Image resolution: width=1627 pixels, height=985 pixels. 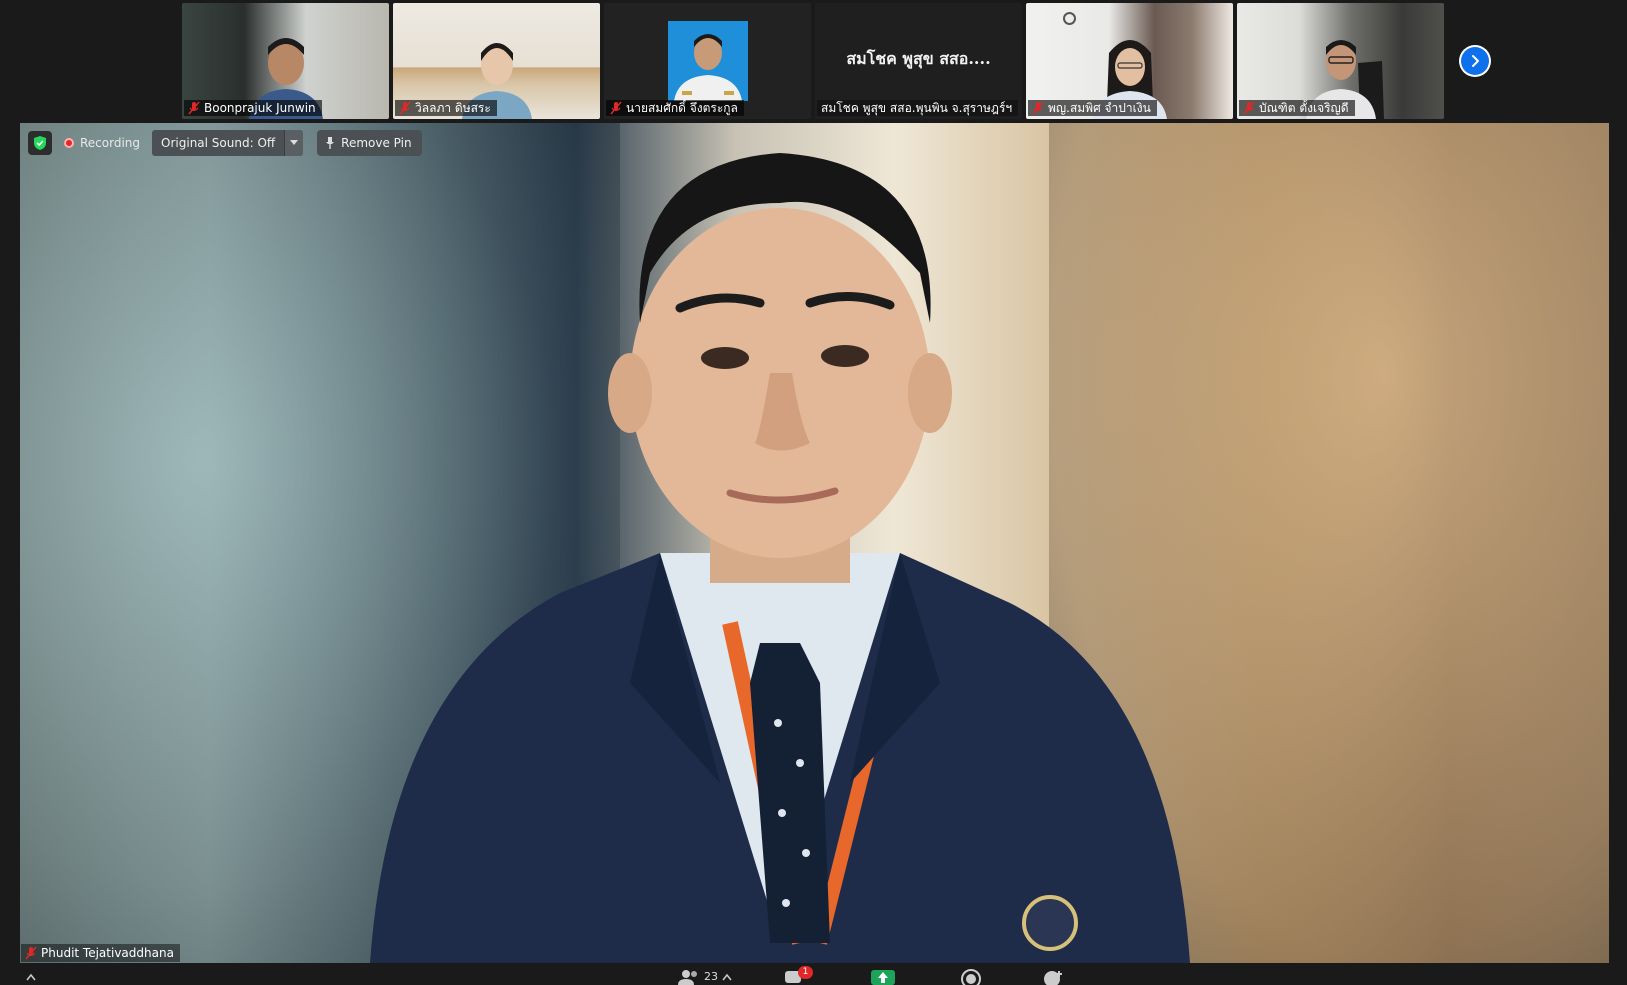 I want to click on participant-nametag: Boonprajuk Junwin, so click(x=253, y=108).